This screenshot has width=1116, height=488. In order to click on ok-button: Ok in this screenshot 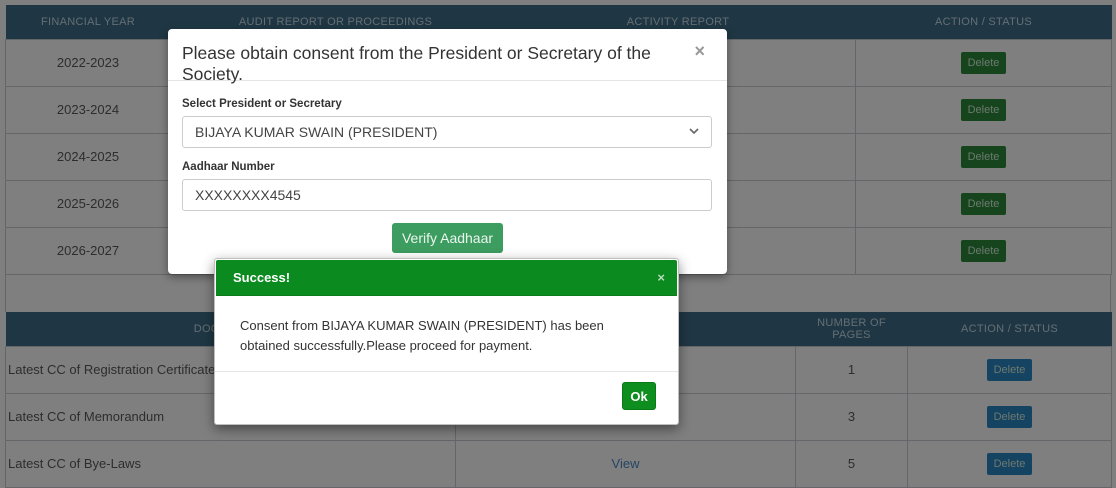, I will do `click(639, 396)`.